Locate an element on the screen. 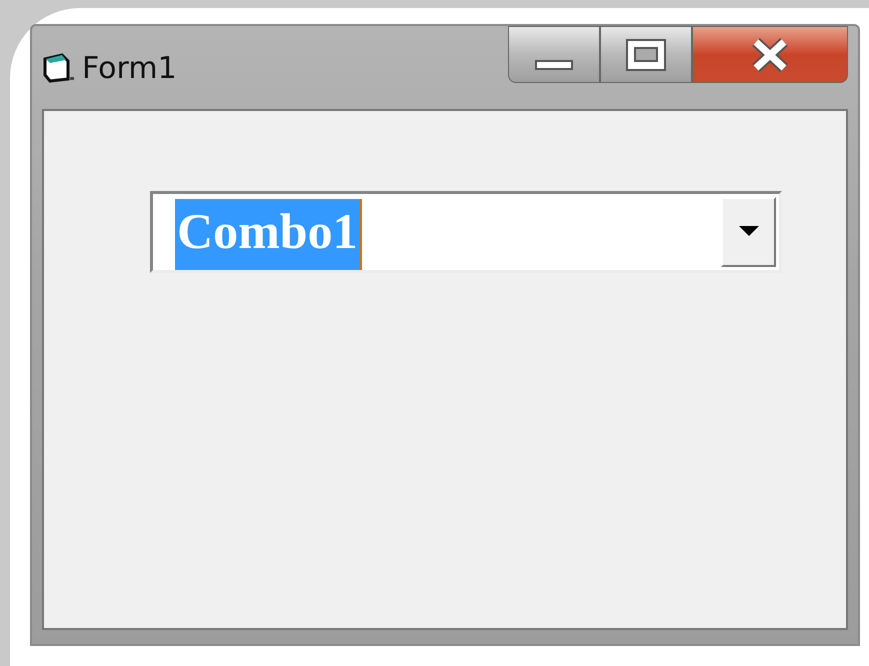  maximize-button is located at coordinates (646, 54).